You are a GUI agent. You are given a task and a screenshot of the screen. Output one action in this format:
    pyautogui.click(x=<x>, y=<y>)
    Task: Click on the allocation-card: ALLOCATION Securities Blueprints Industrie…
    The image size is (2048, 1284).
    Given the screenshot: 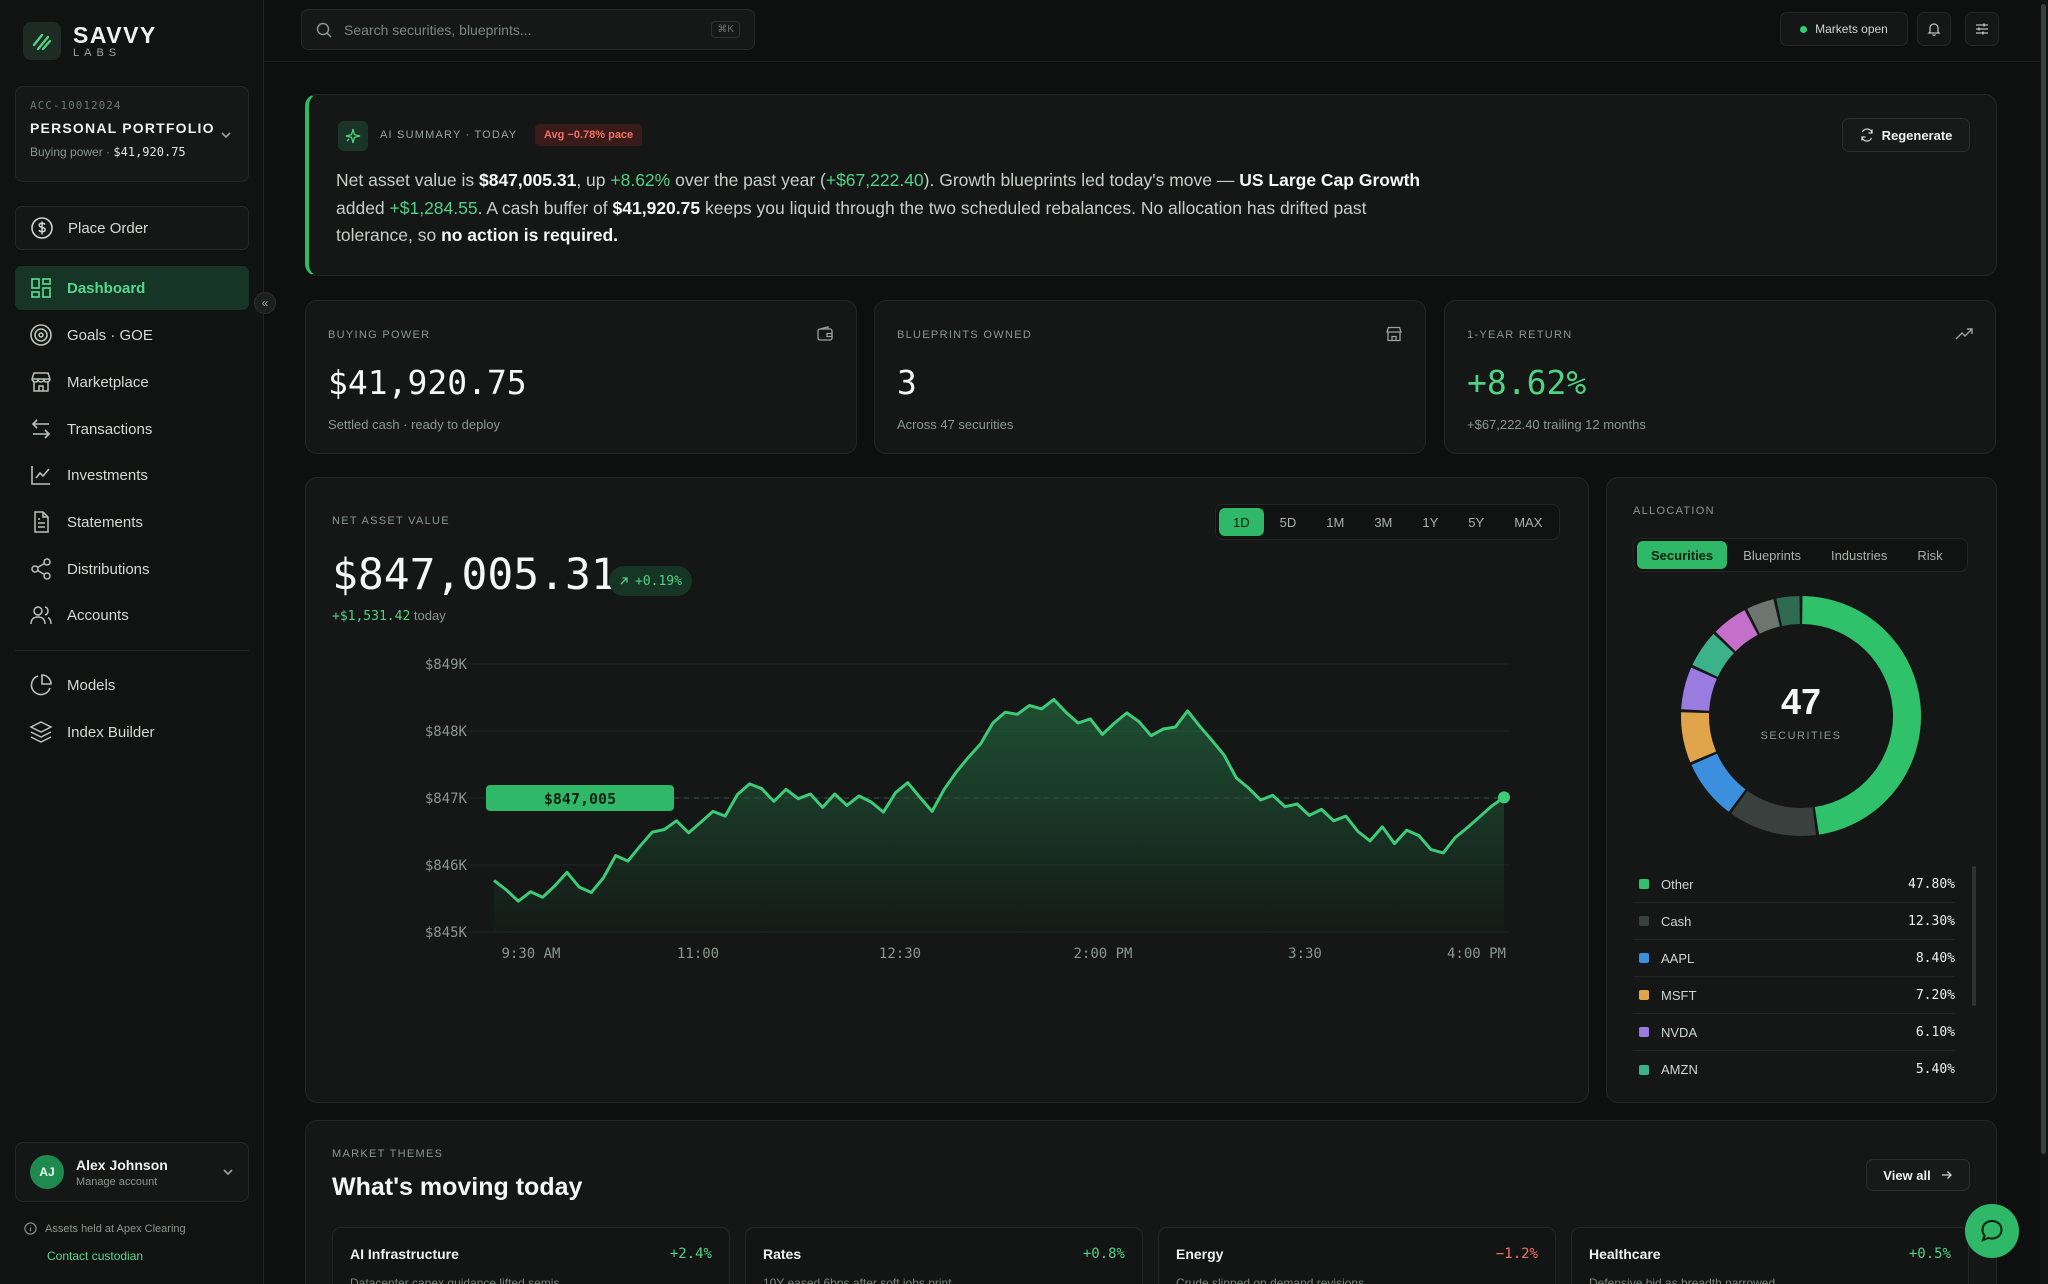 What is the action you would take?
    pyautogui.click(x=1801, y=790)
    